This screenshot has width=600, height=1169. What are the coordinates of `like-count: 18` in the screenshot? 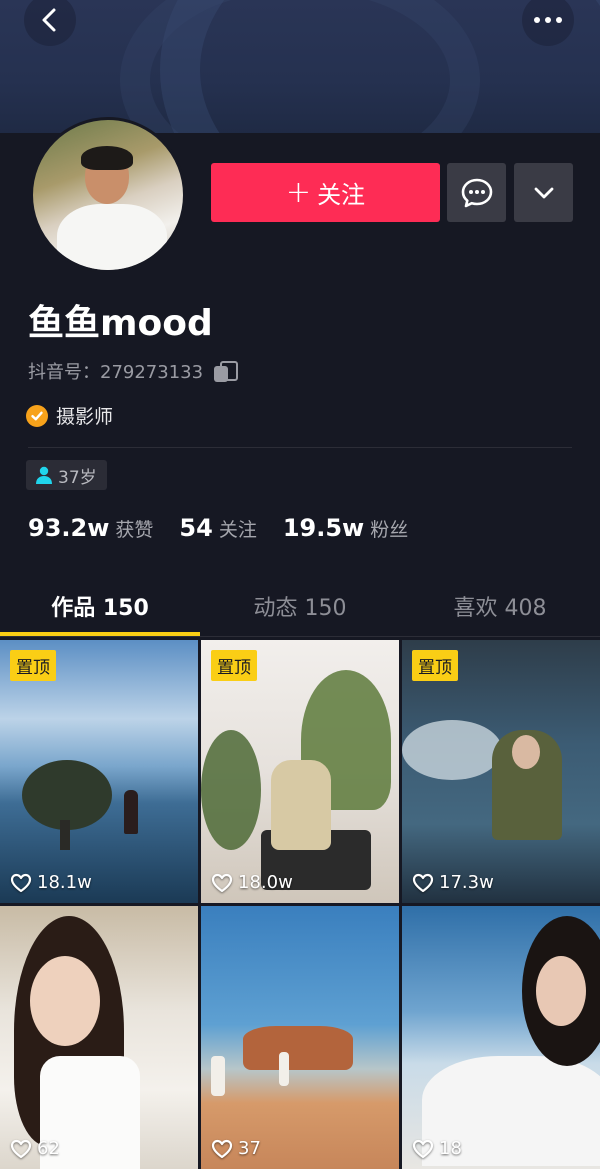 It's located at (437, 1148).